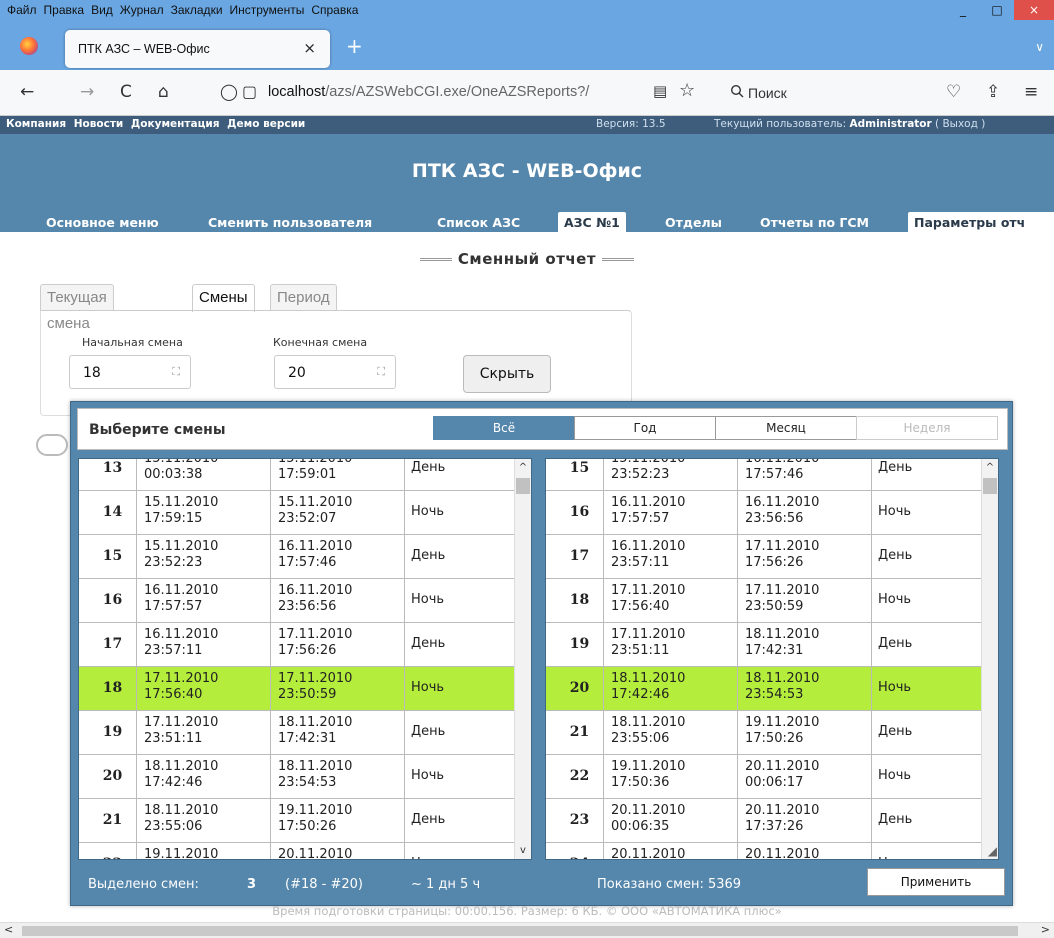 The width and height of the screenshot is (1054, 938). Describe the element at coordinates (809, 93) in the screenshot. I see `search-bar: Поиск` at that location.